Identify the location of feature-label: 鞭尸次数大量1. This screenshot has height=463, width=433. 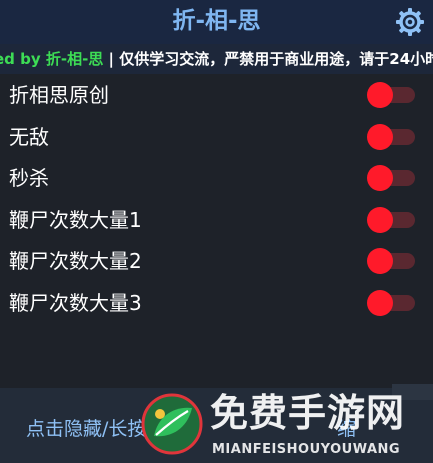
(75, 219).